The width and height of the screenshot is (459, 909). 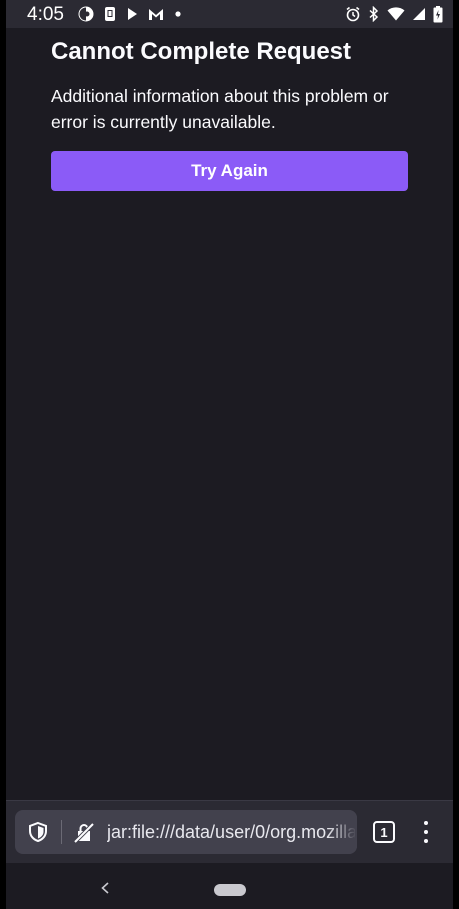 I want to click on wifi-icon, so click(x=396, y=14).